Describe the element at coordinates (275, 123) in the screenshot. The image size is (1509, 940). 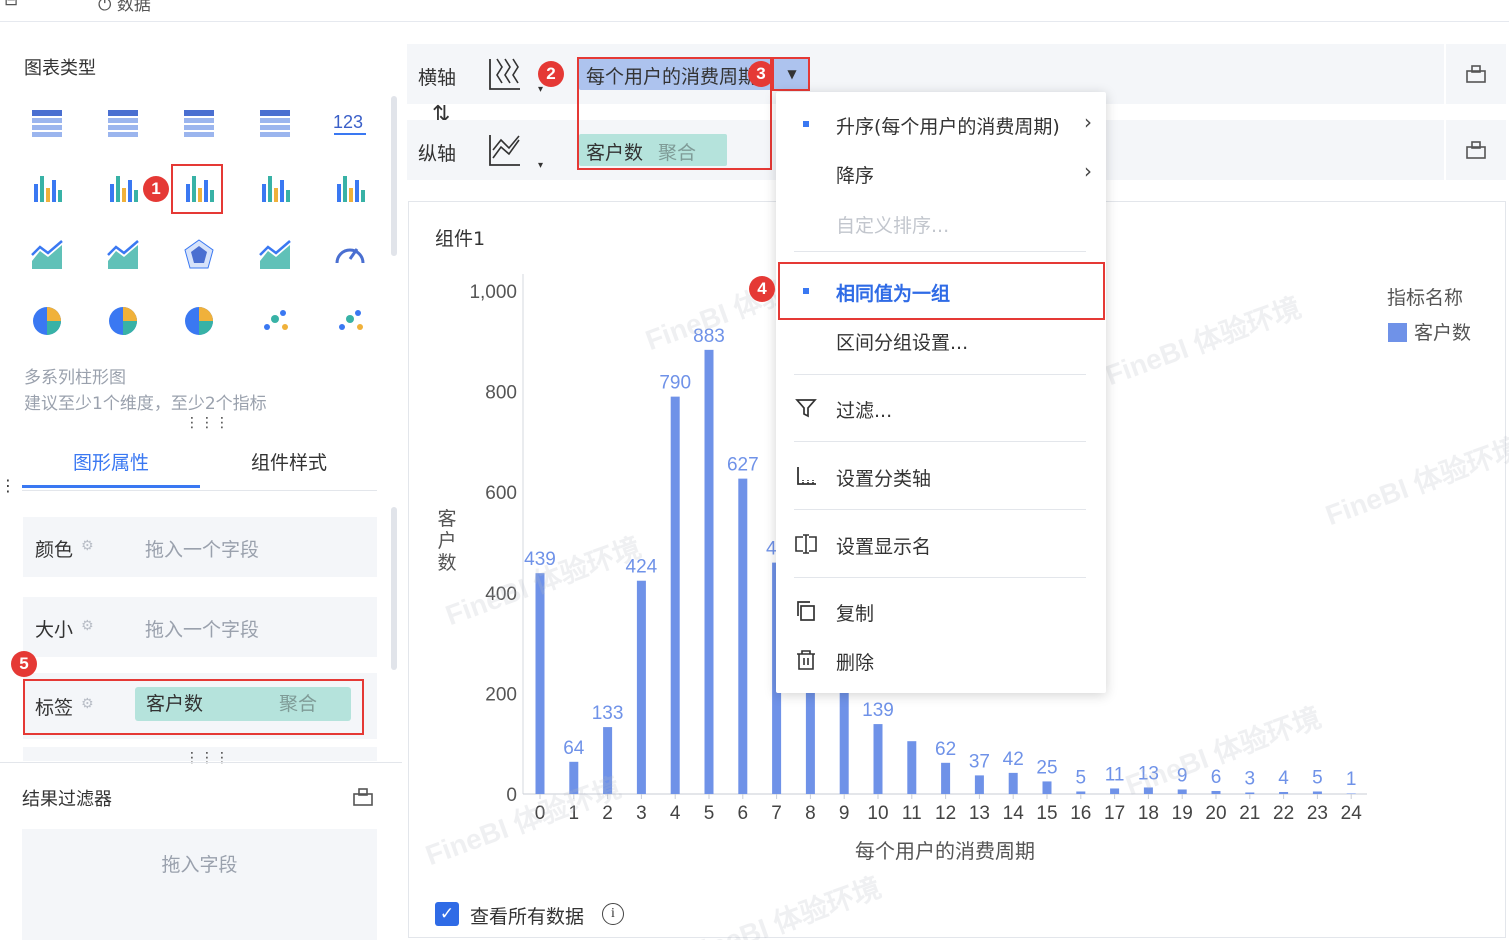
I see `kpi-card-icon` at that location.